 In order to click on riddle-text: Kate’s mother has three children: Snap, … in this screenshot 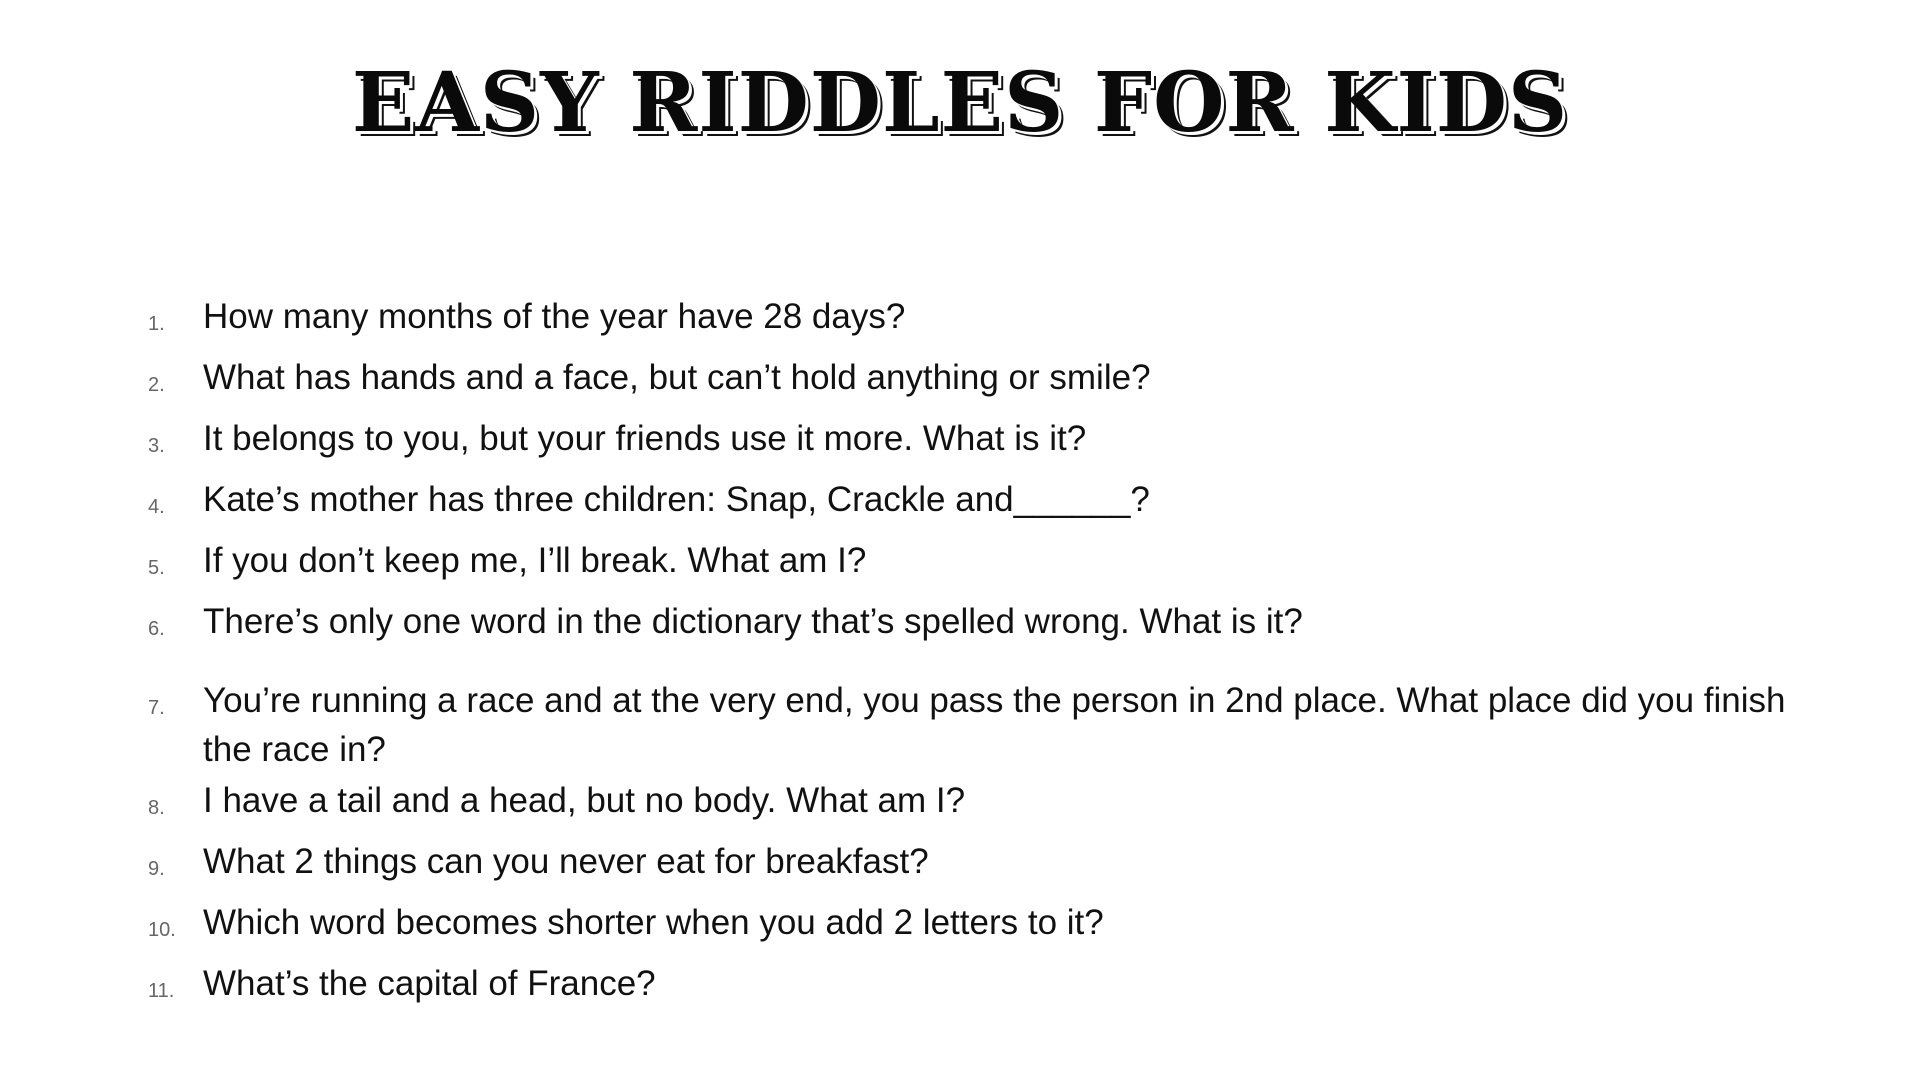, I will do `click(676, 499)`.